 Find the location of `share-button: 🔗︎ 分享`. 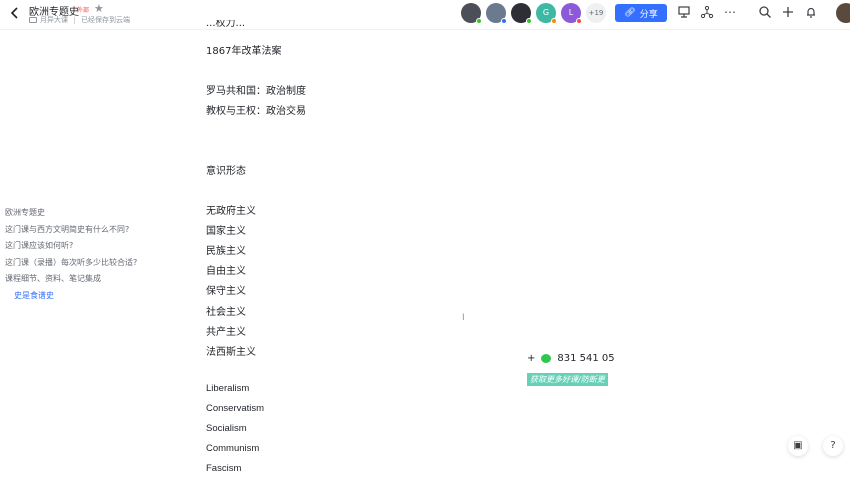

share-button: 🔗︎ 分享 is located at coordinates (641, 13).